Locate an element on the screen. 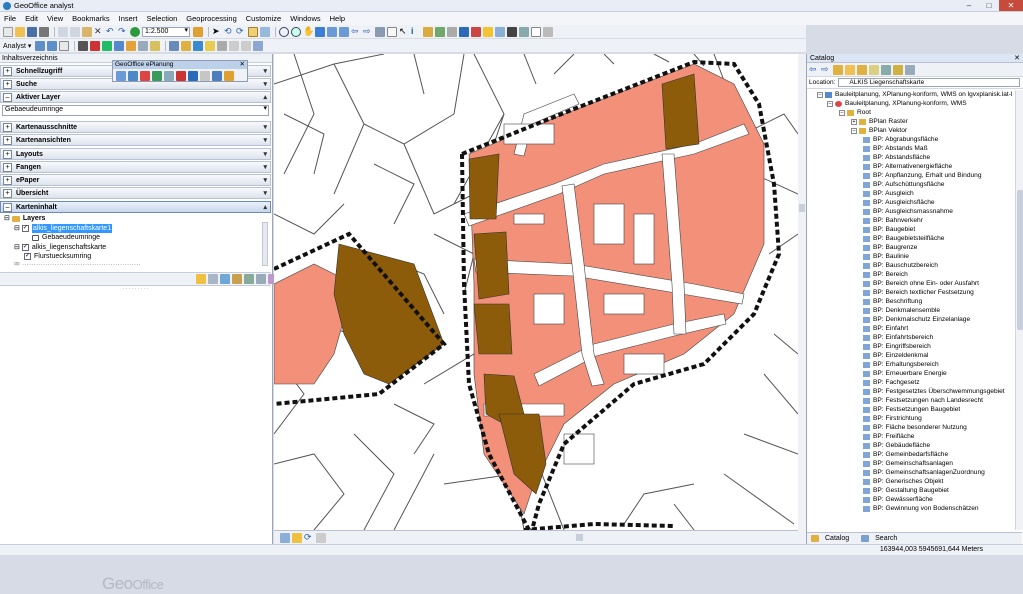 The height and width of the screenshot is (594, 1023). section-aktiver-layer: – Aktiver Layer ▴ is located at coordinates (135, 97).